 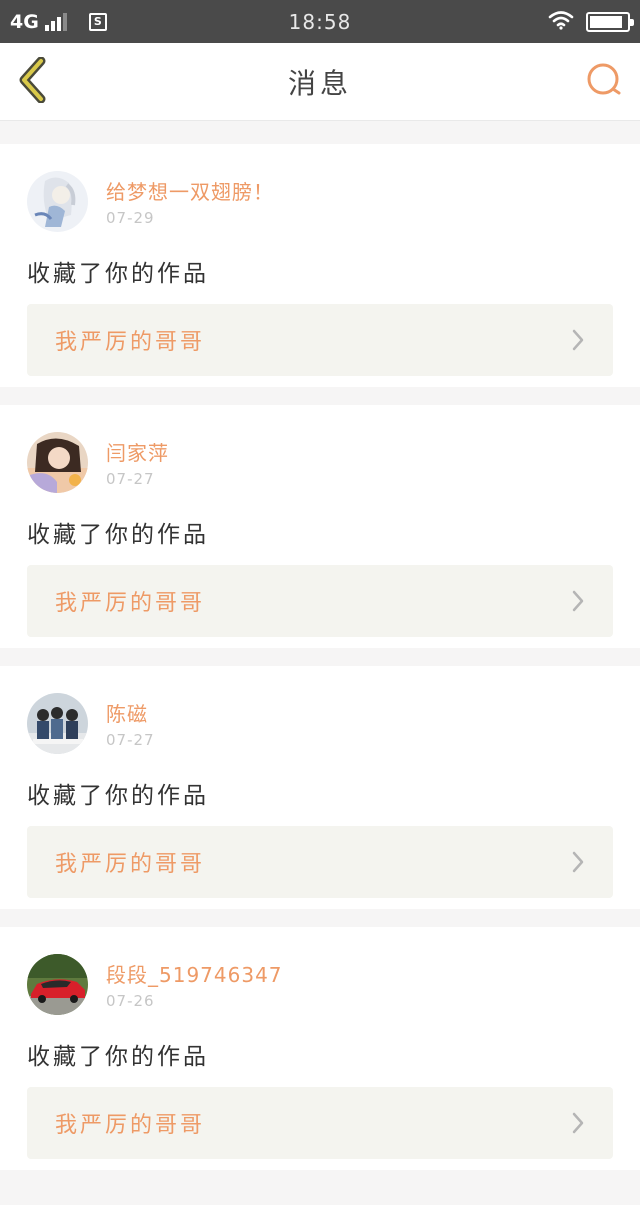 What do you see at coordinates (130, 712) in the screenshot?
I see `username-link: 陈磁` at bounding box center [130, 712].